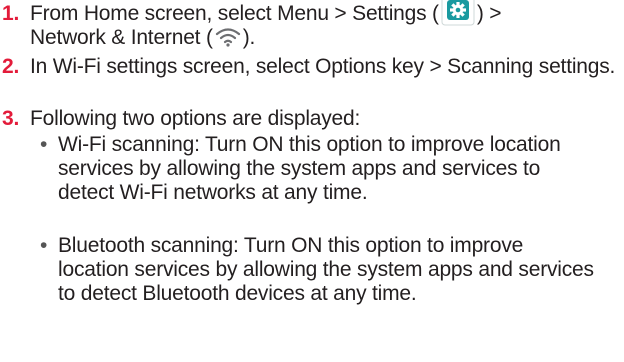 Image resolution: width=624 pixels, height=362 pixels. What do you see at coordinates (195, 118) in the screenshot?
I see `step-text: Following two options are displayed:` at bounding box center [195, 118].